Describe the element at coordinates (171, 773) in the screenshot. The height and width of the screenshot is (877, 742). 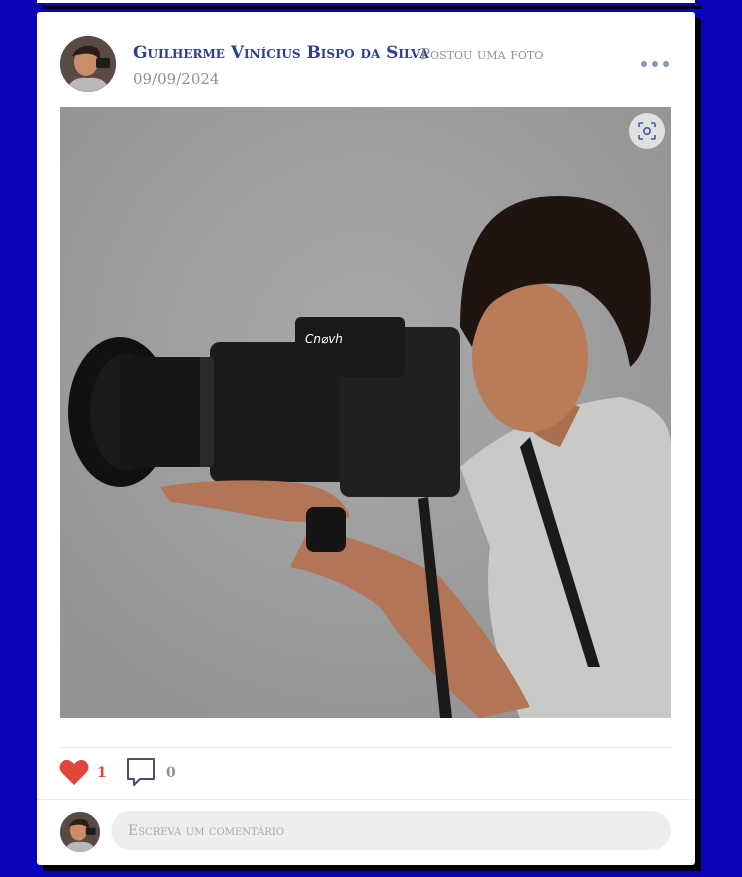
I see `comment-count: 0` at that location.